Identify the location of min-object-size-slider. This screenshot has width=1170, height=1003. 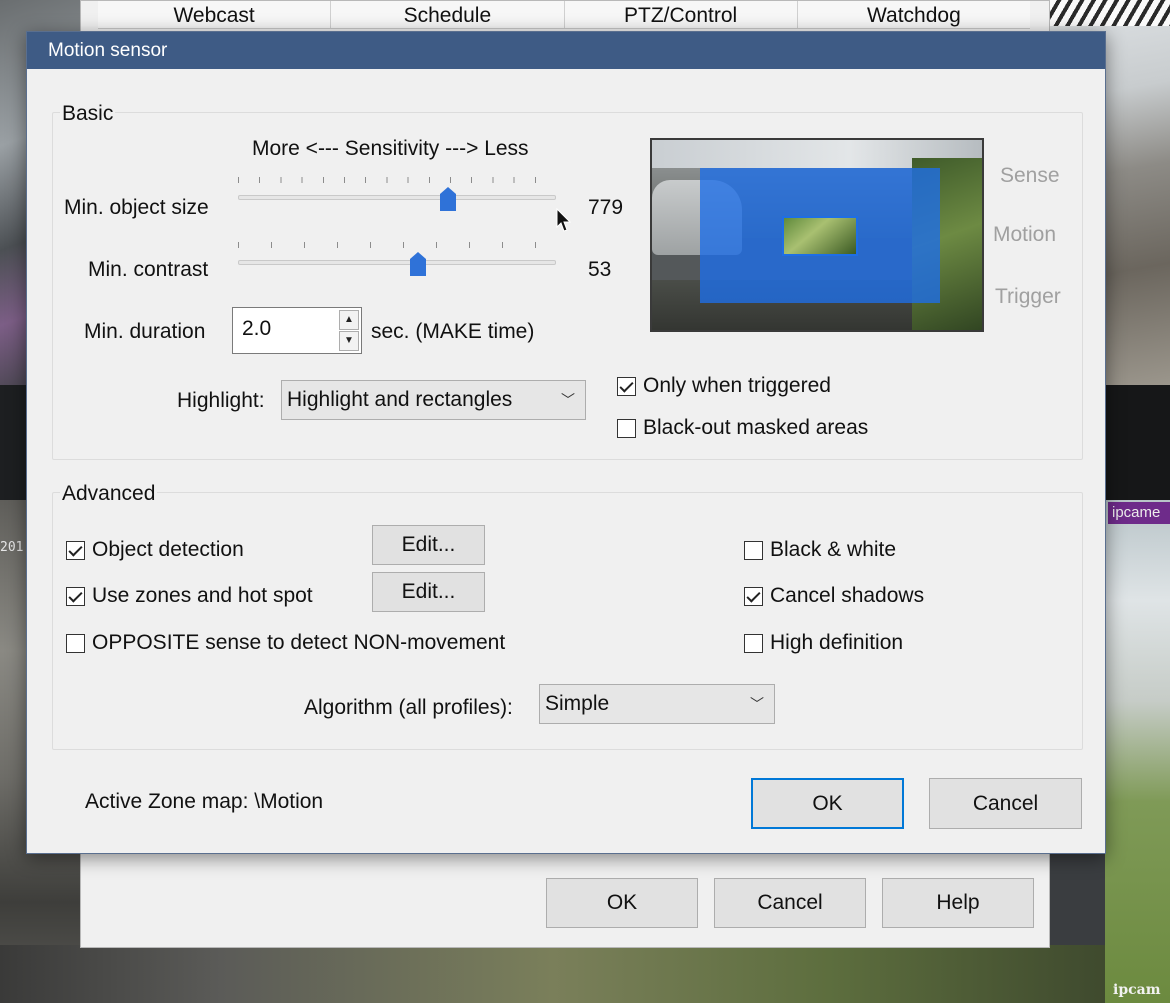
(397, 197).